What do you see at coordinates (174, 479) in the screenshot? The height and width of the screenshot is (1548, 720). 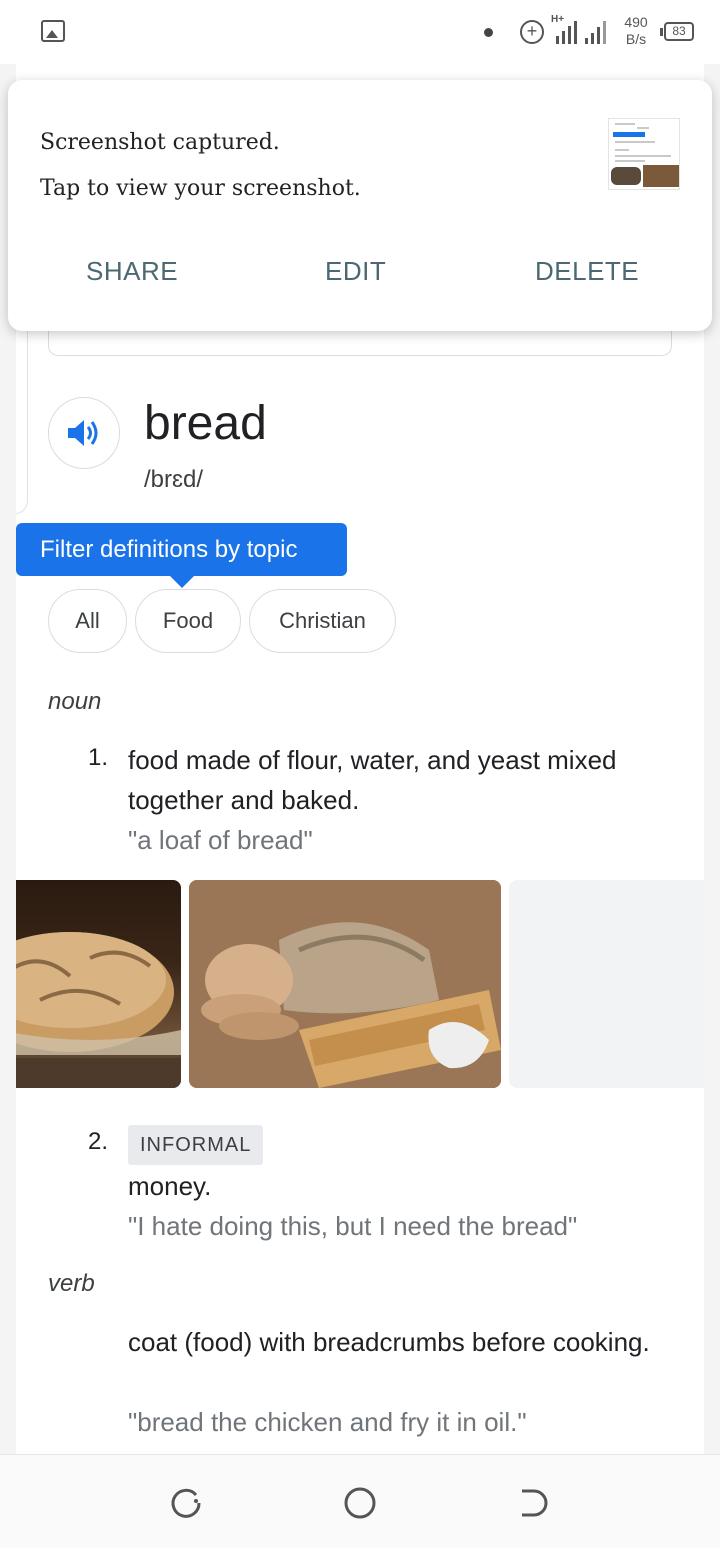 I see `phonetic: /brɛd/` at bounding box center [174, 479].